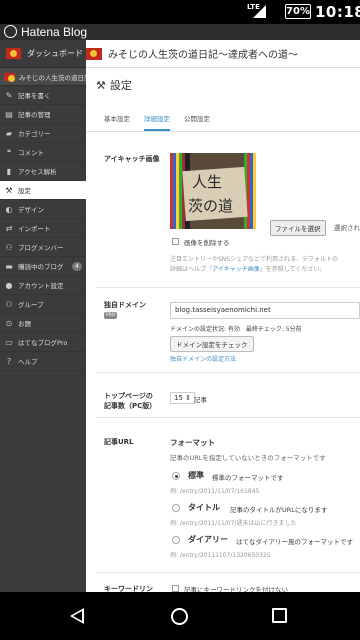 Image resolution: width=360 pixels, height=640 pixels. I want to click on battery-indicator: 70%, so click(298, 11).